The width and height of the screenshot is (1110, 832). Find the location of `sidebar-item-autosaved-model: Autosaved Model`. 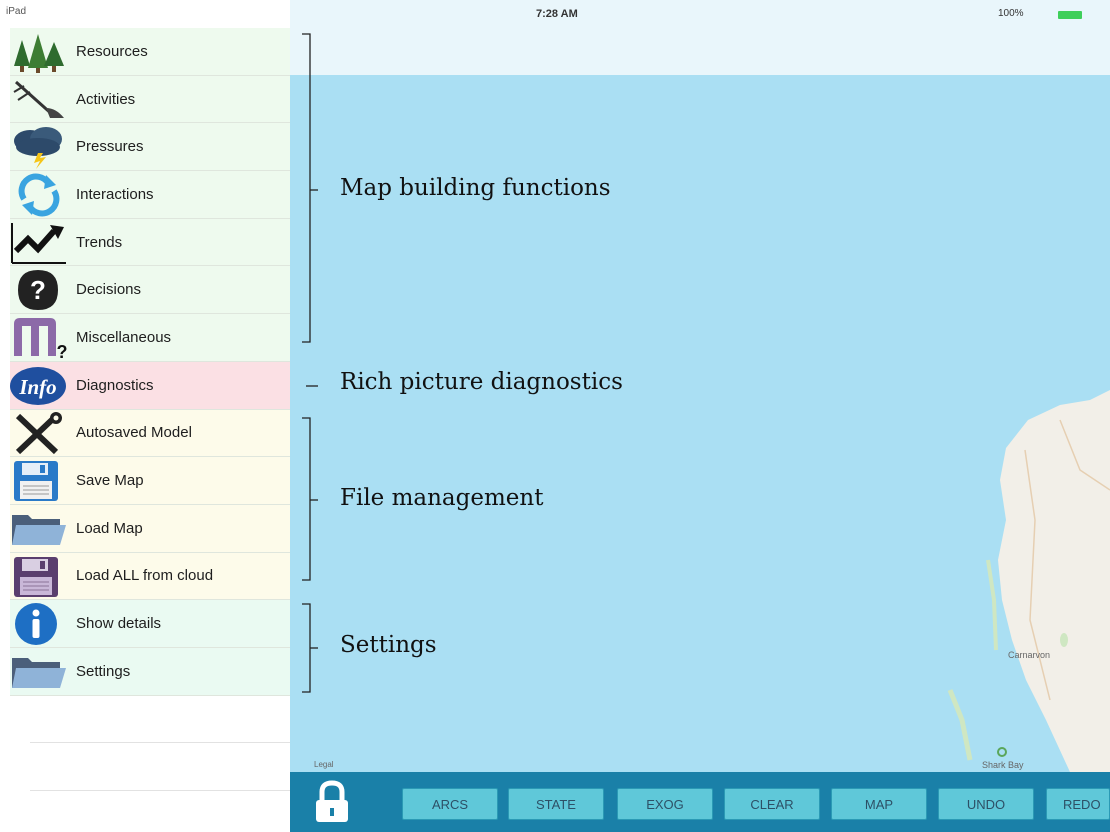

sidebar-item-autosaved-model: Autosaved Model is located at coordinates (150, 433).